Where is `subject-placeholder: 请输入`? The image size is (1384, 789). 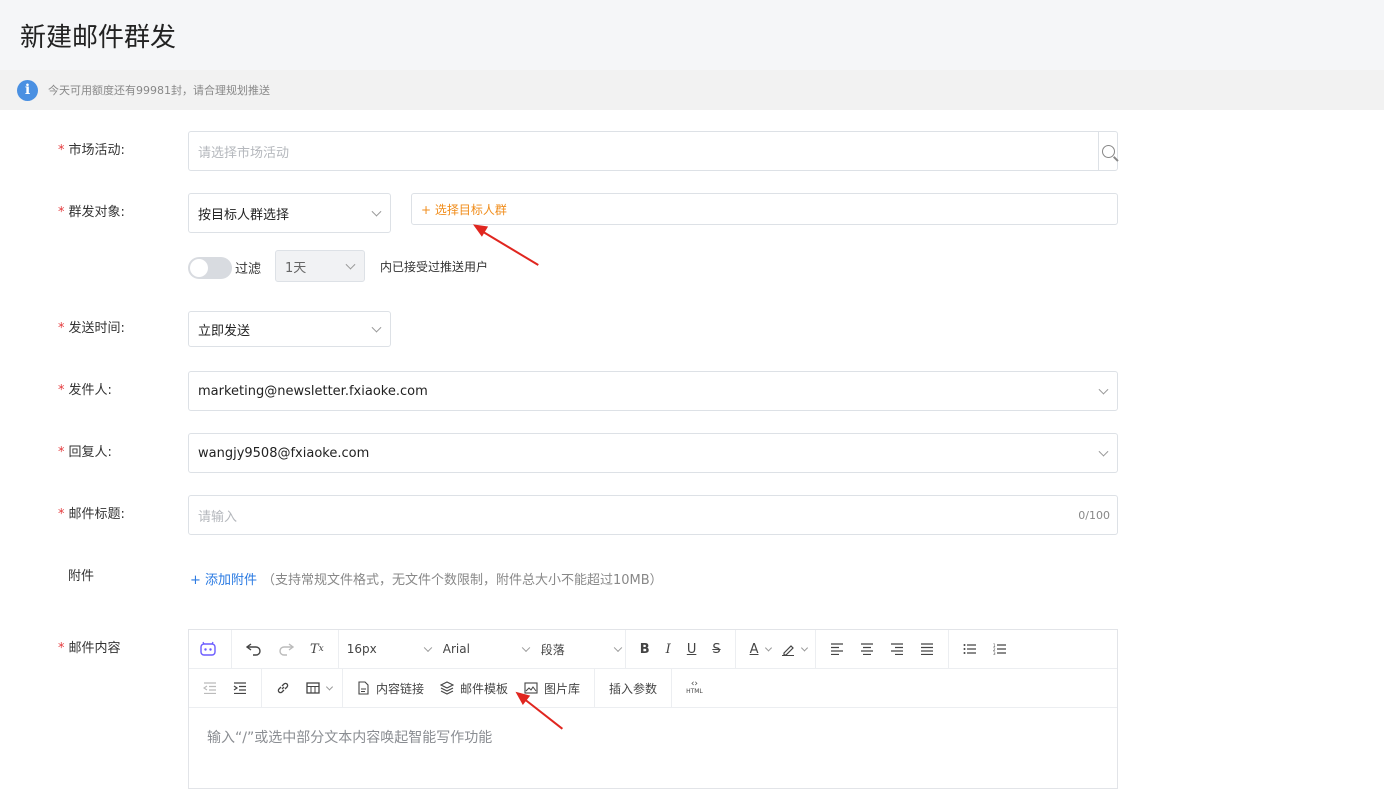 subject-placeholder: 请输入 is located at coordinates (218, 517).